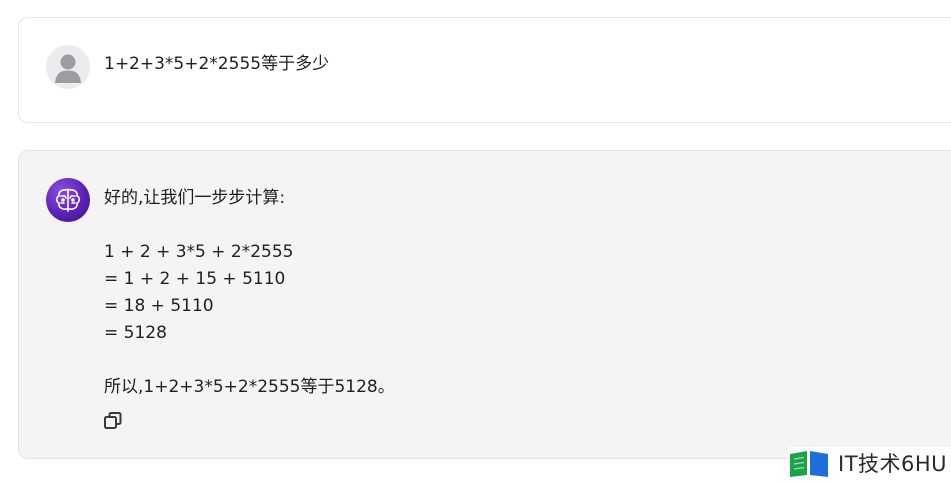 The image size is (951, 482). What do you see at coordinates (113, 421) in the screenshot?
I see `copy-icon` at bounding box center [113, 421].